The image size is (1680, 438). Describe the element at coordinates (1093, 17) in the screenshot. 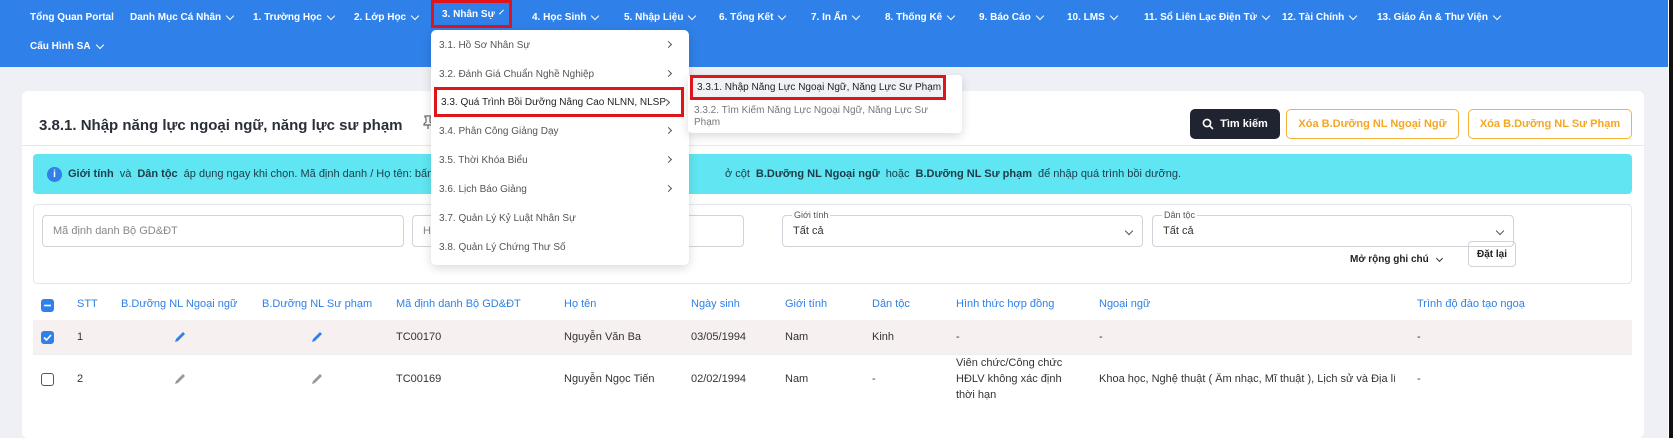

I see `nav-lms: 10. LMS` at that location.